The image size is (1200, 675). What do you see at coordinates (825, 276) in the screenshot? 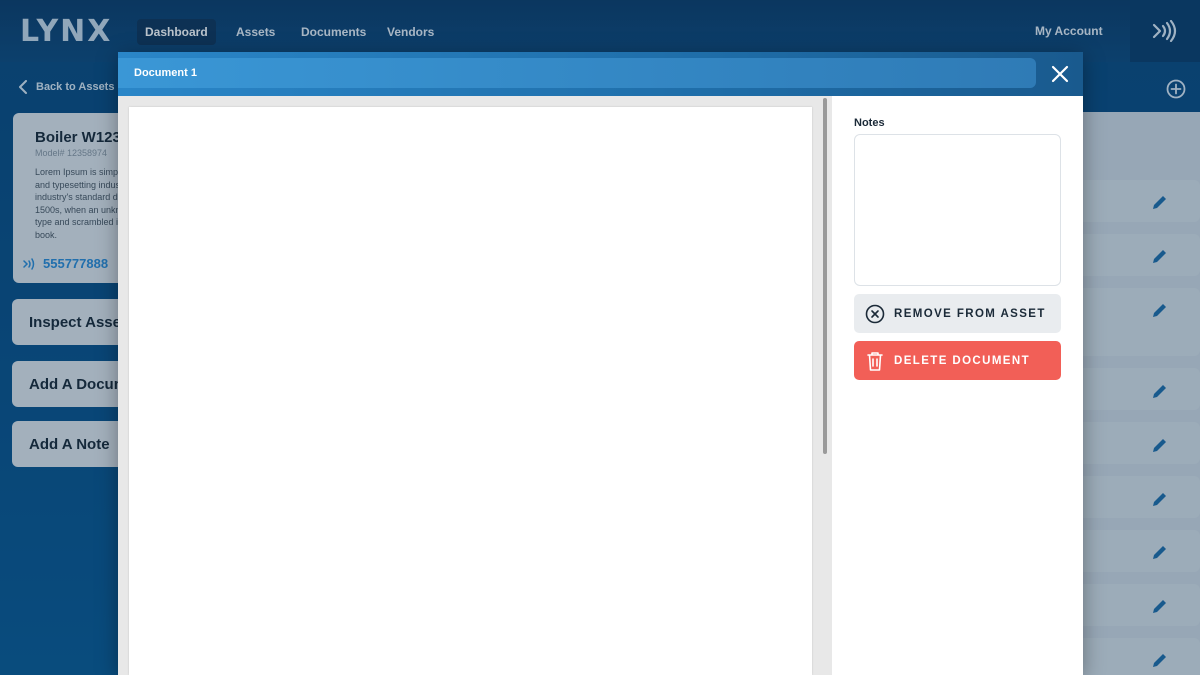
I see `scrollbar-thumb` at bounding box center [825, 276].